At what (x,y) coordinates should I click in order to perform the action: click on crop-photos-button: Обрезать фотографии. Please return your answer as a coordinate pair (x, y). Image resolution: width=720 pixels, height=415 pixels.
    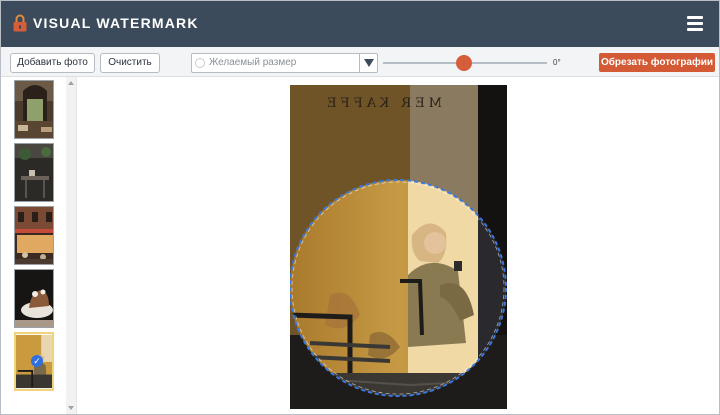
    Looking at the image, I should click on (657, 62).